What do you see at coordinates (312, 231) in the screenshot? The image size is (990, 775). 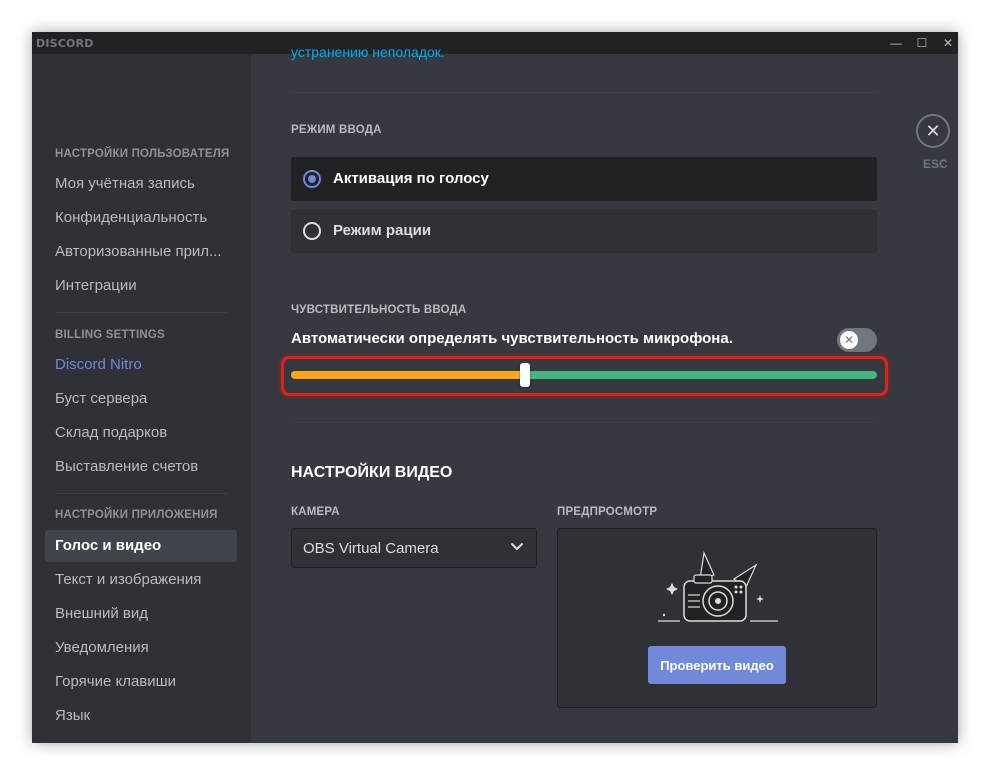 I see `radio-unselected-icon` at bounding box center [312, 231].